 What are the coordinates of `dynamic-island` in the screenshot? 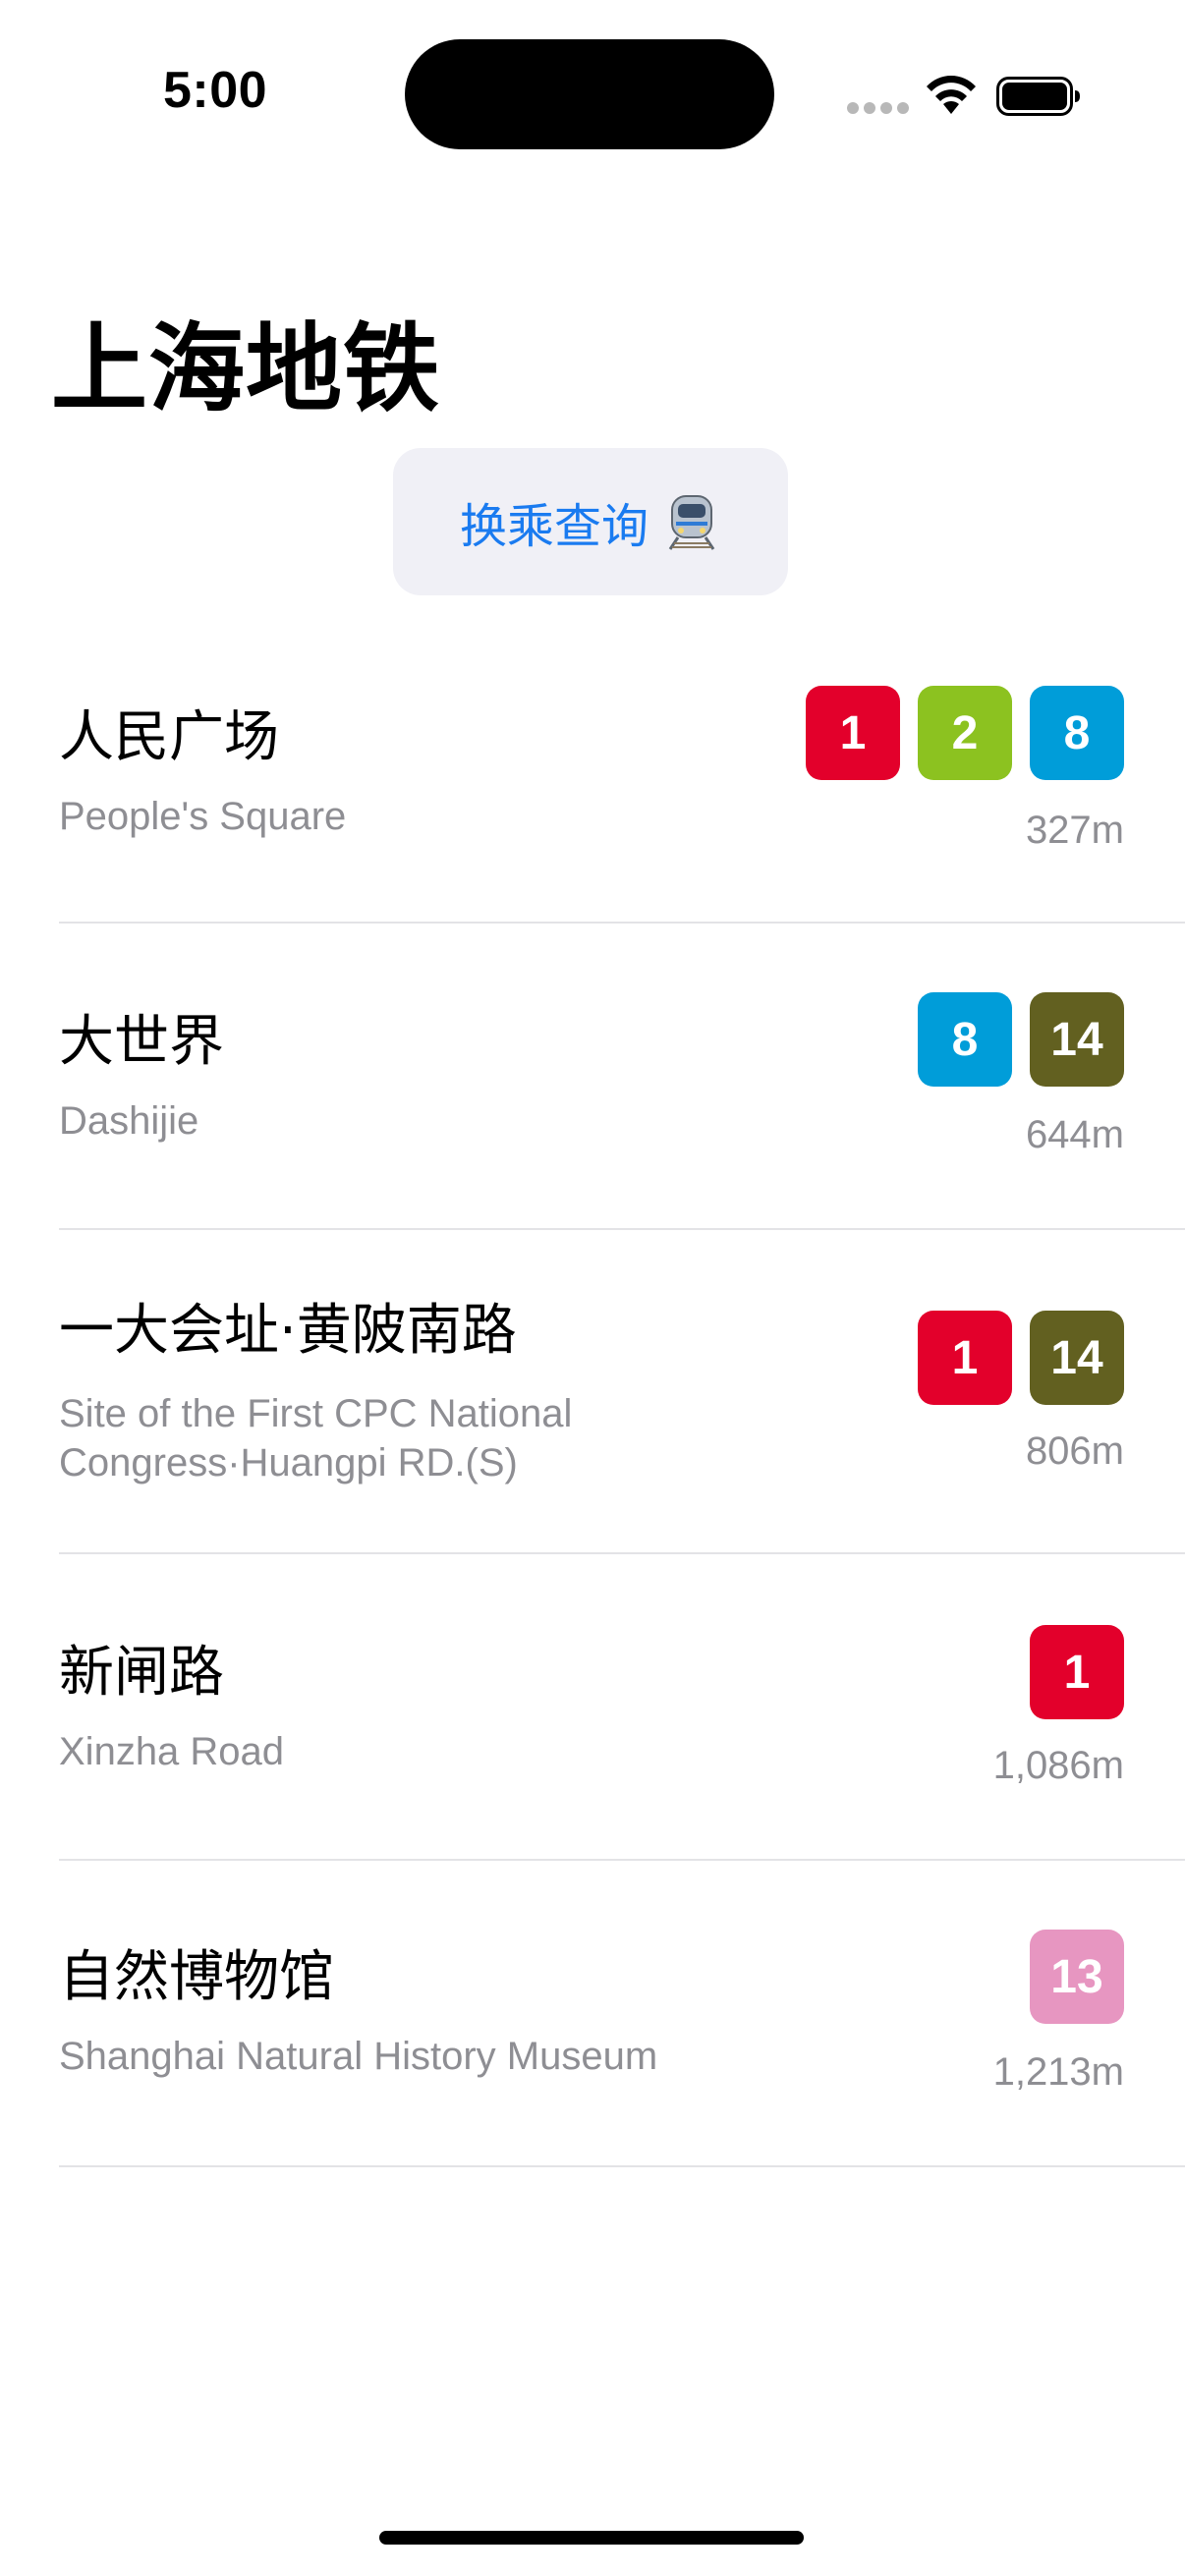 It's located at (590, 94).